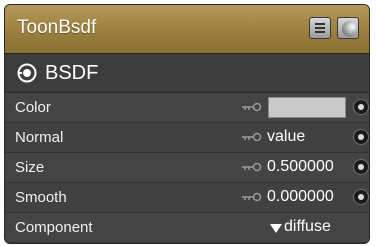 Image resolution: width=376 pixels, height=246 pixels. I want to click on color-swatch, so click(307, 107).